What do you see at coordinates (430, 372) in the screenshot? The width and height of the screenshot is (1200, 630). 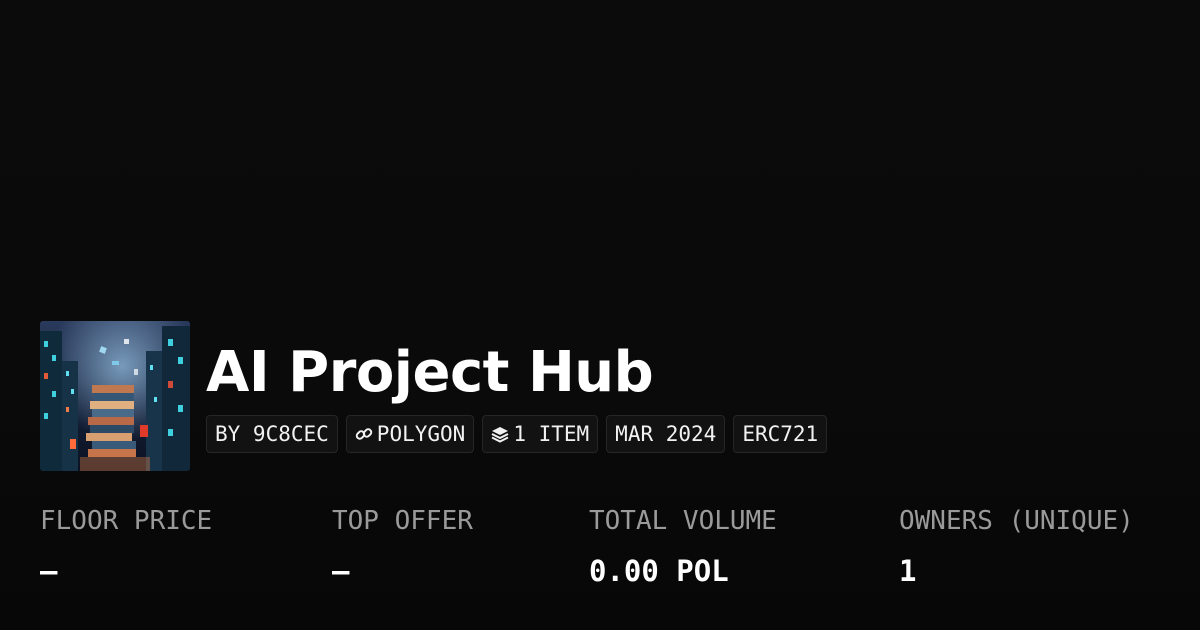 I see `collection-title: AI Project Hub` at bounding box center [430, 372].